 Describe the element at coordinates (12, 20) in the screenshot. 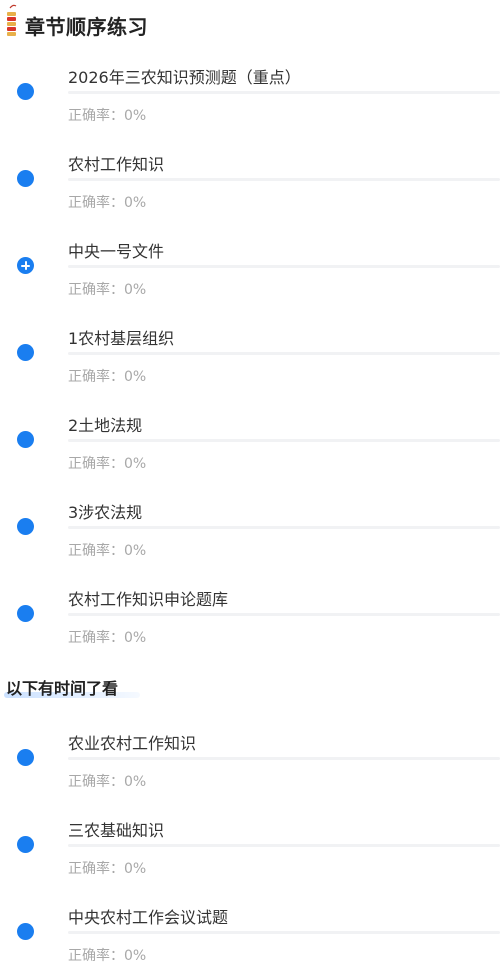

I see `firework-icon` at that location.